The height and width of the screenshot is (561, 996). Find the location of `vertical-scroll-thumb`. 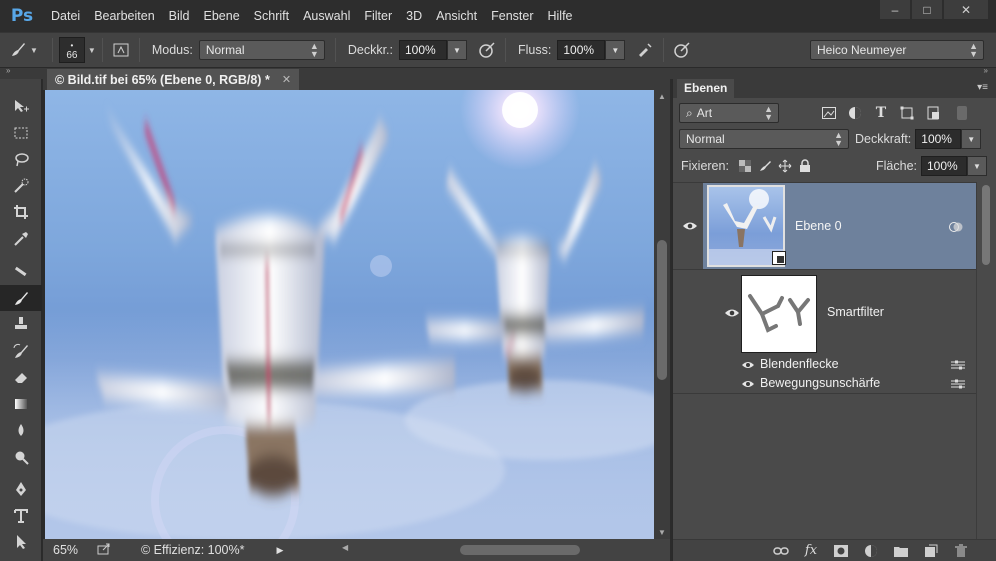

vertical-scroll-thumb is located at coordinates (662, 310).